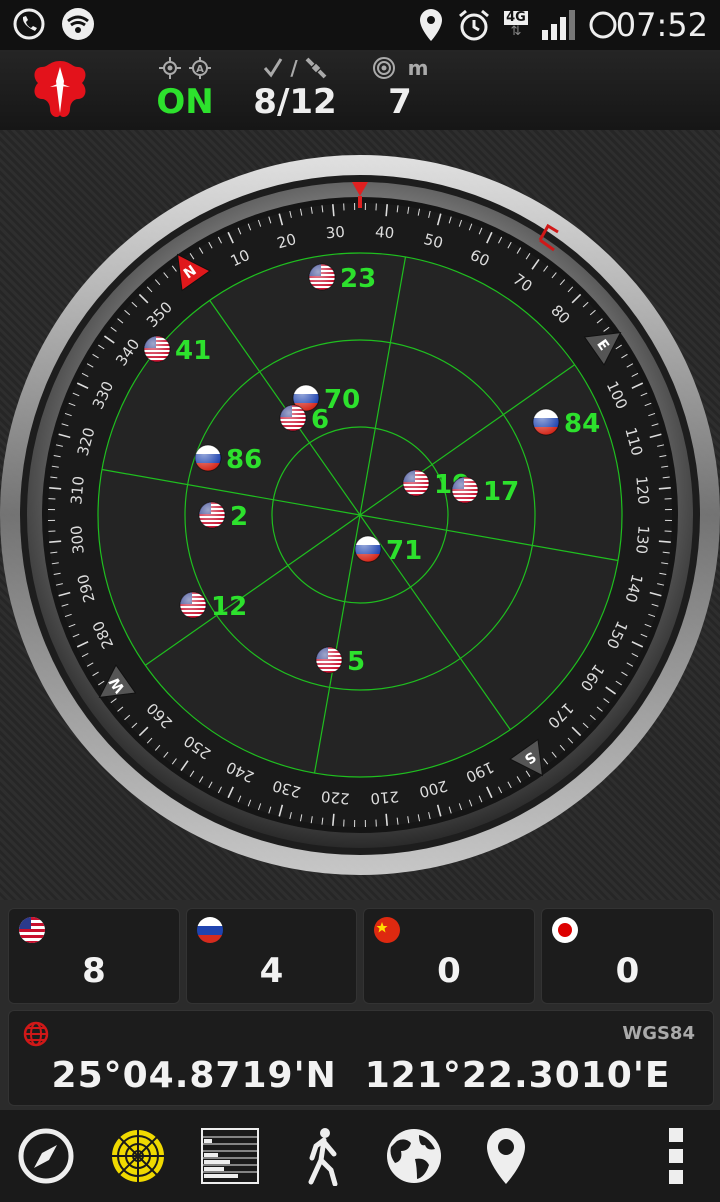  I want to click on constellation-beidou: 0, so click(449, 956).